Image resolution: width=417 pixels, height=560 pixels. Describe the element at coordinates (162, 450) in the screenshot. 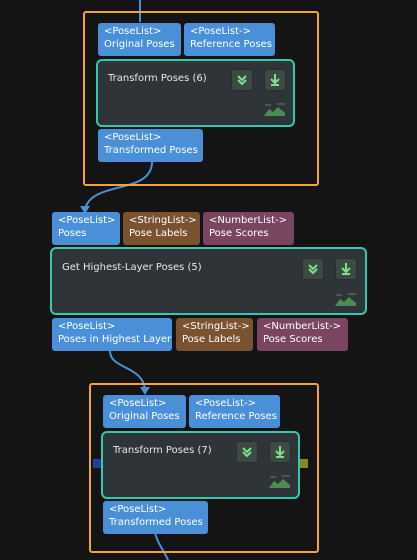

I see `node-title: Transform Poses (7)` at that location.